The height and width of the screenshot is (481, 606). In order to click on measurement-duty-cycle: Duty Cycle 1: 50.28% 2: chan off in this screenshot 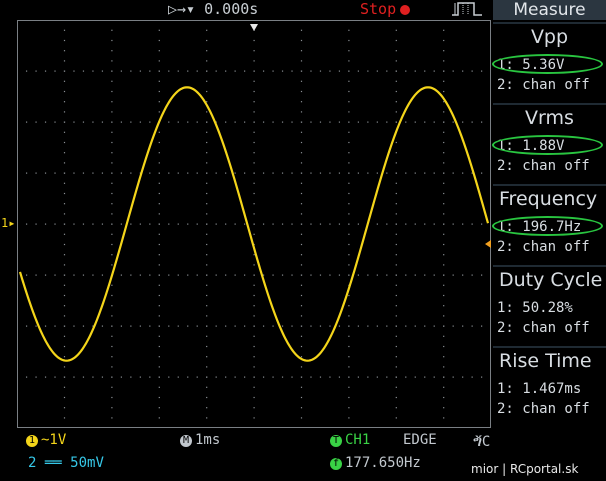, I will do `click(549, 305)`.